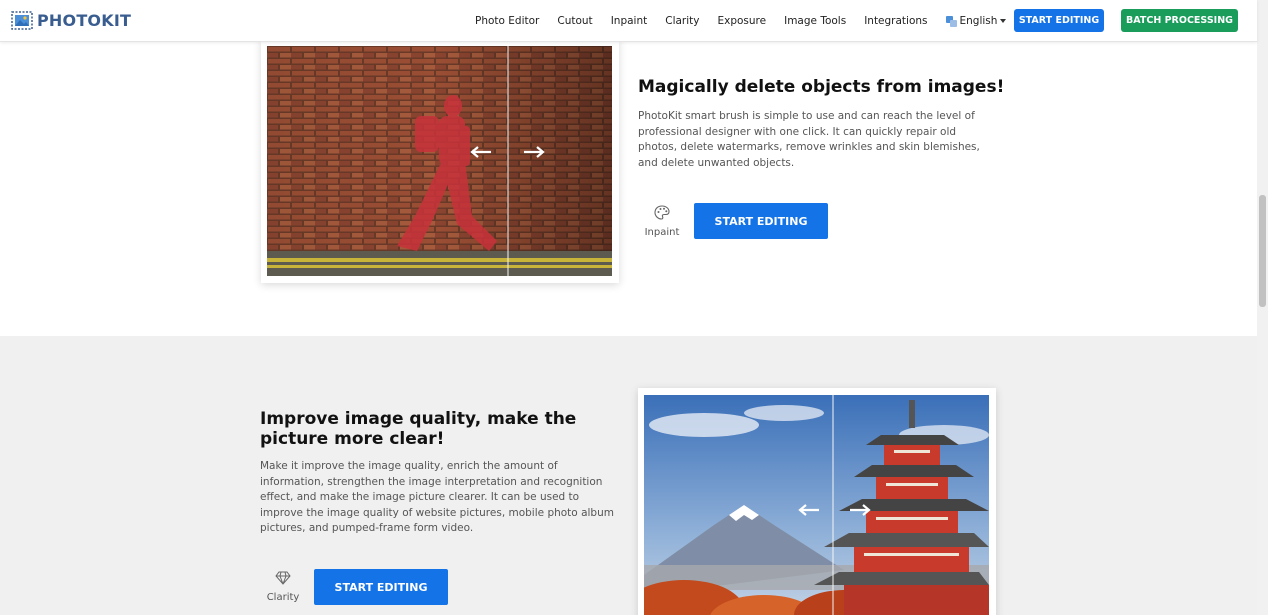  Describe the element at coordinates (1059, 20) in the screenshot. I see `header-start-editing-button: START EDITING` at that location.